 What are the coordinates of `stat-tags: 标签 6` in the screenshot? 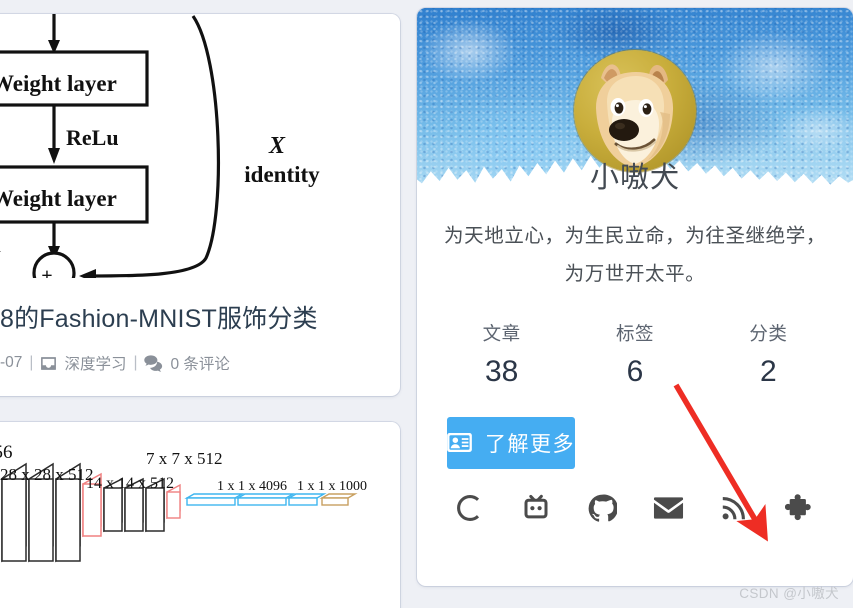 It's located at (634, 354).